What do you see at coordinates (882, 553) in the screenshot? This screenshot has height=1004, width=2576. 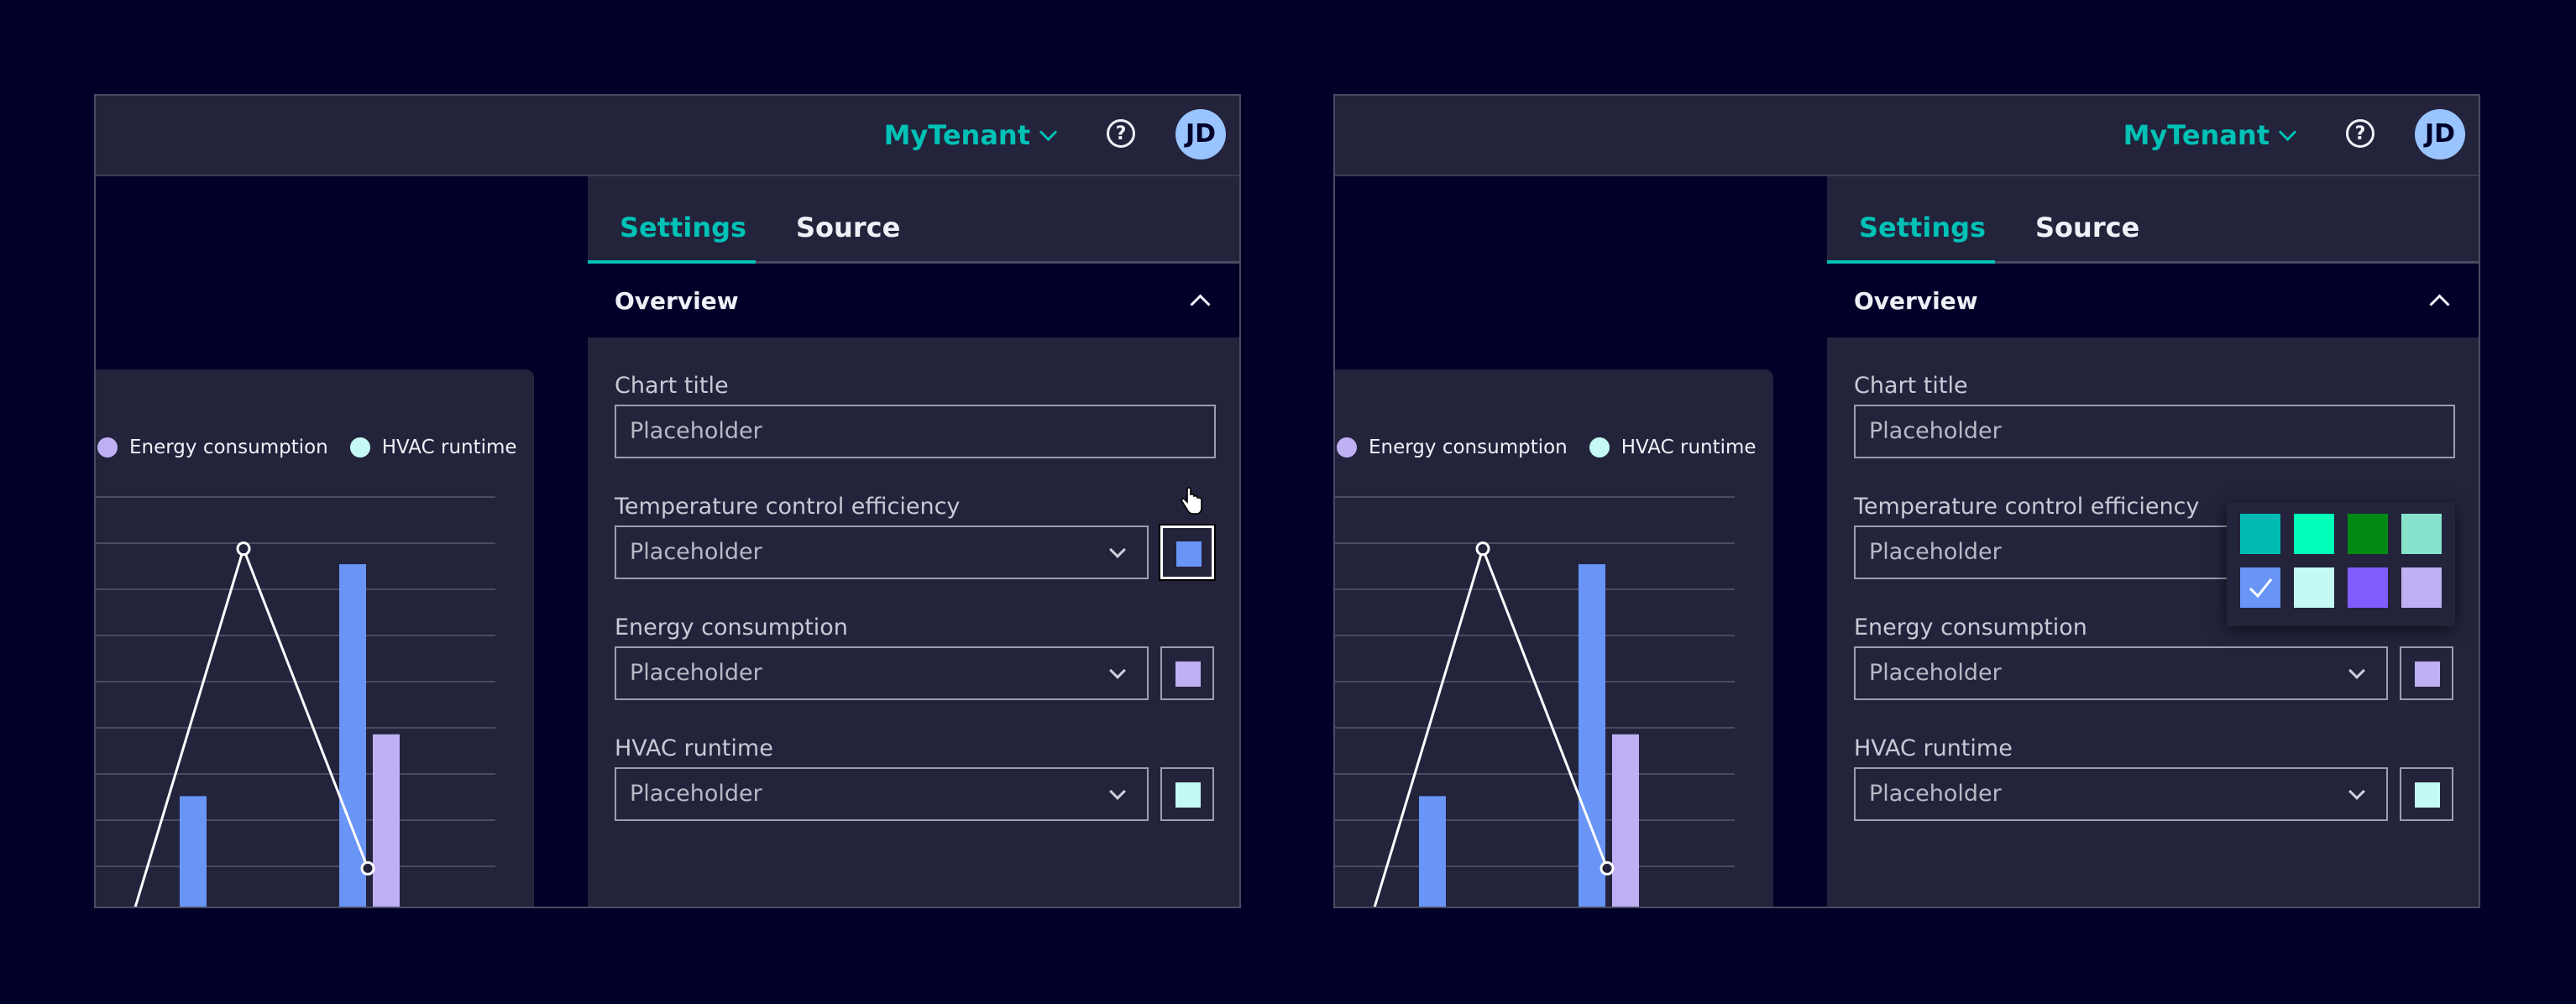 I see `temperature-select: Placeholder` at bounding box center [882, 553].